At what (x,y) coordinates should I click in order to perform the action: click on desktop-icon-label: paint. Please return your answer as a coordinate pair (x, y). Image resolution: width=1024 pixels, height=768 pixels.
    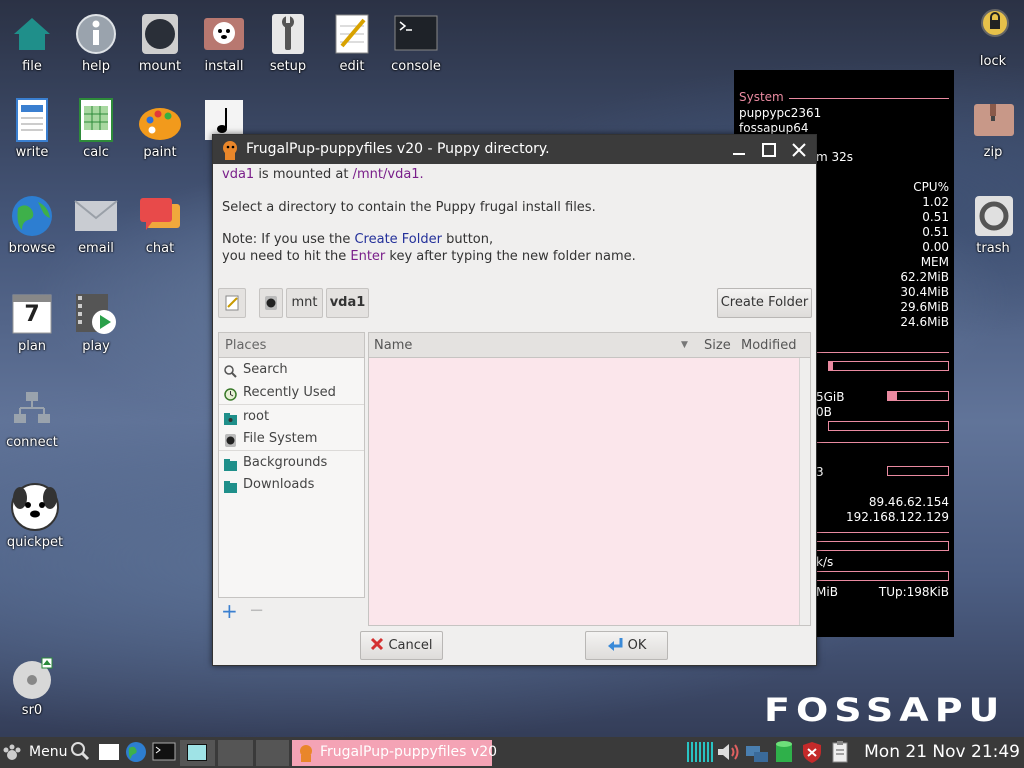
    Looking at the image, I should click on (160, 152).